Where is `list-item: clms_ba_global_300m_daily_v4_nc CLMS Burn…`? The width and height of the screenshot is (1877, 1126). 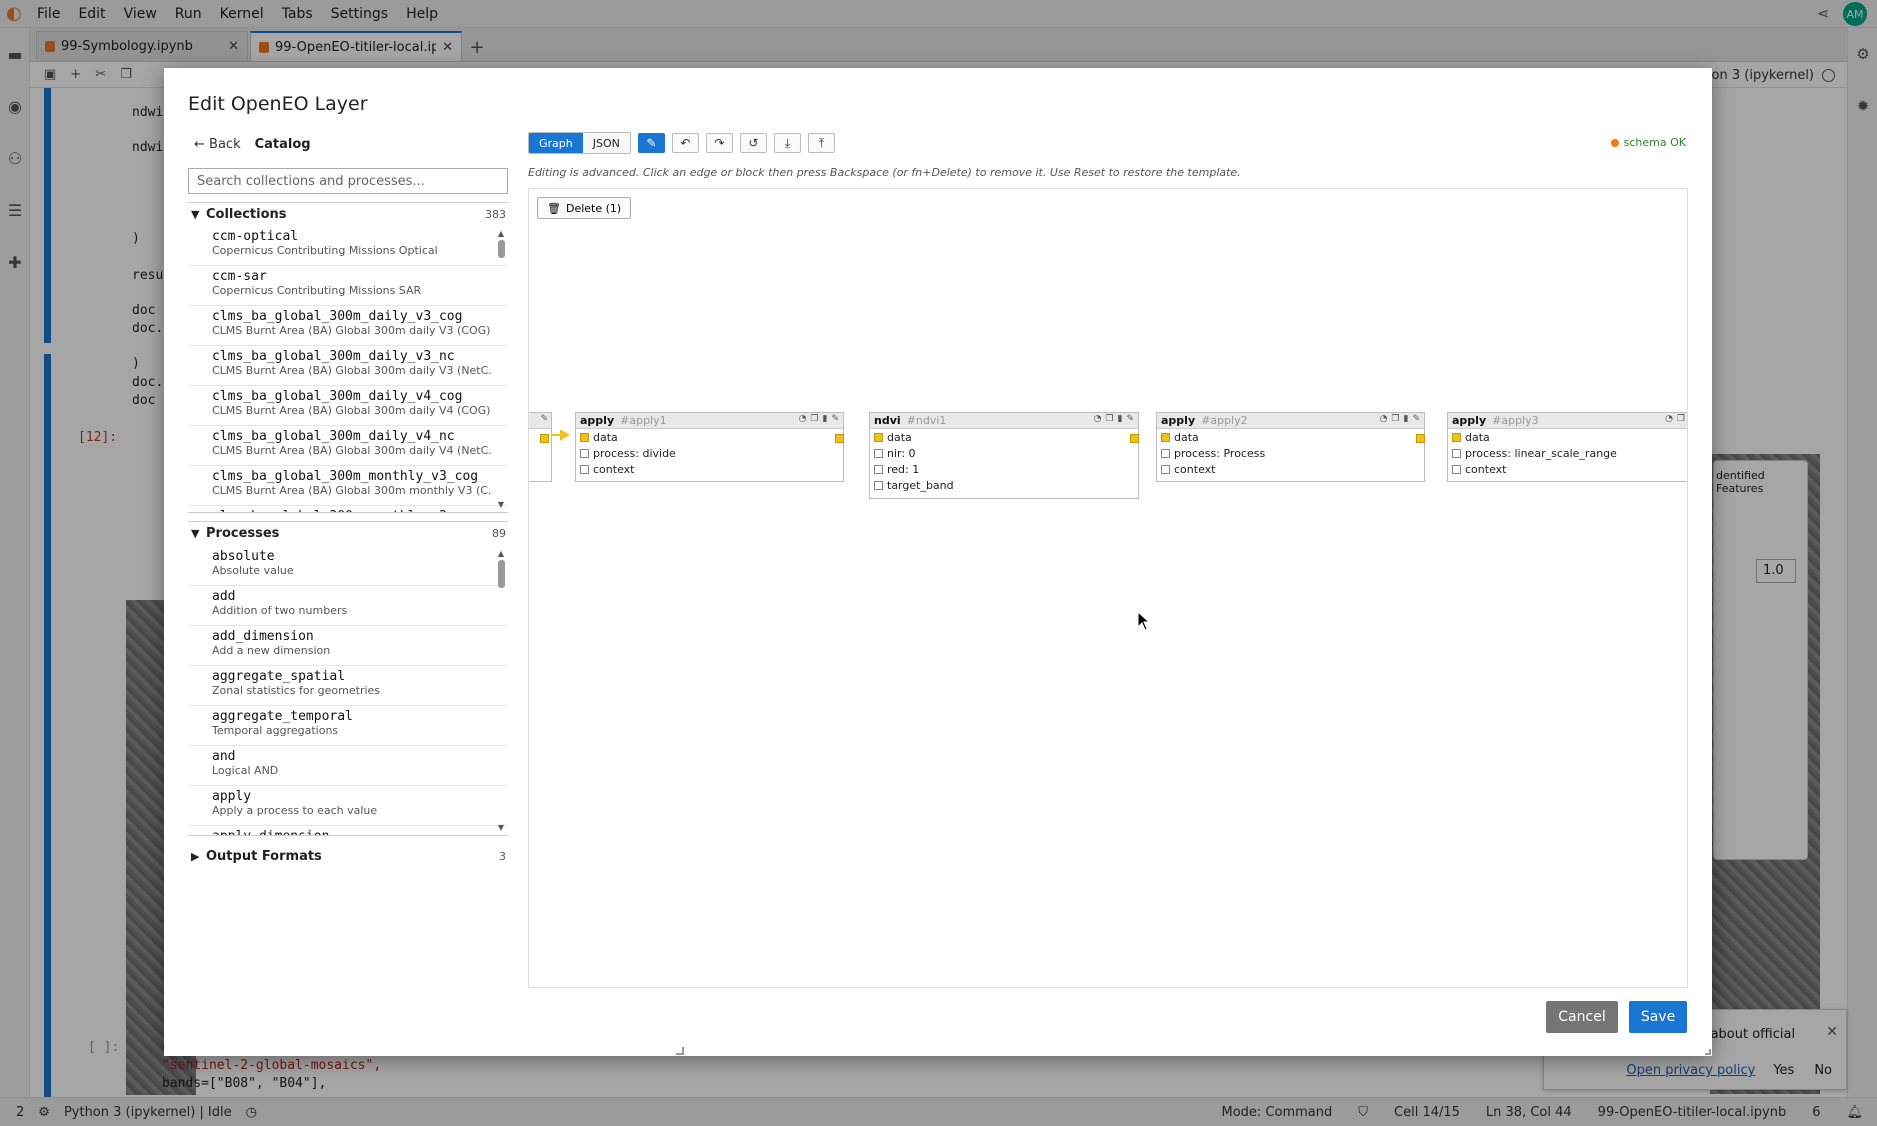
list-item: clms_ba_global_300m_daily_v4_nc CLMS Burn… is located at coordinates (348, 446).